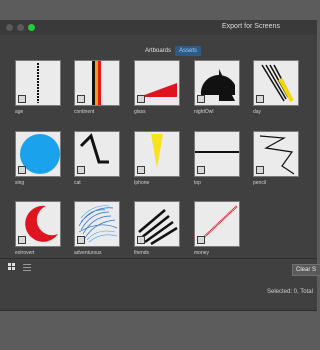  I want to click on asset-label: extrovert, so click(25, 253).